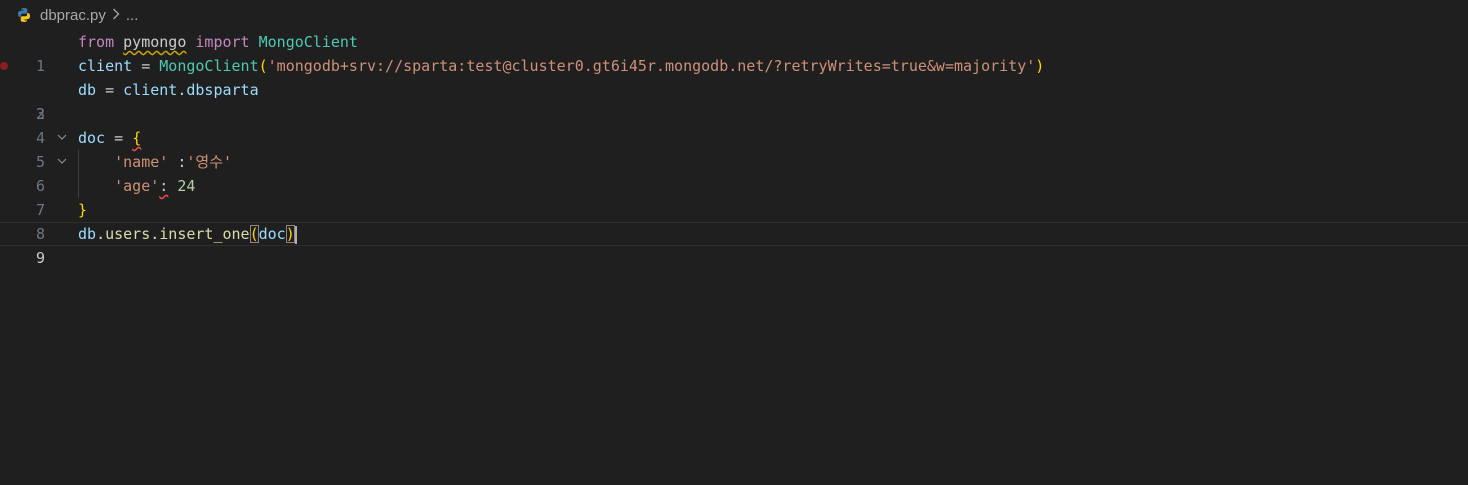 This screenshot has width=1468, height=485. What do you see at coordinates (24, 15) in the screenshot?
I see `python-file-icon` at bounding box center [24, 15].